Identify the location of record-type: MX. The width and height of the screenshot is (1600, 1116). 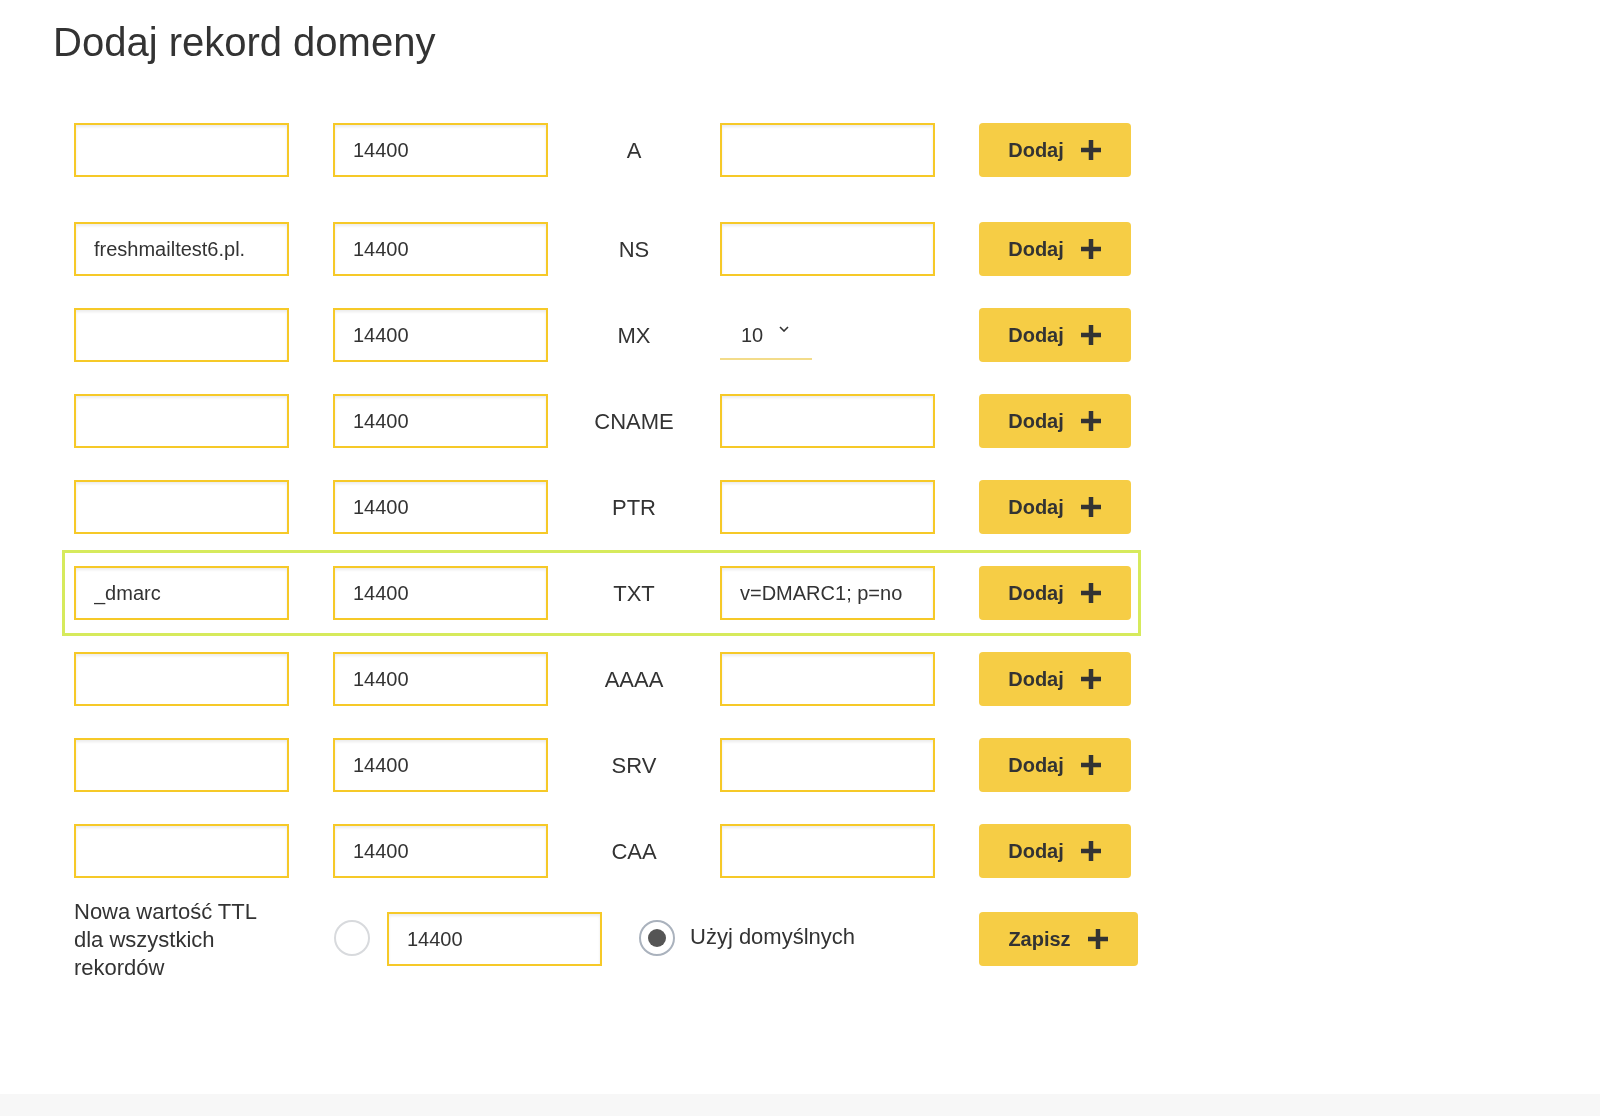
(634, 335).